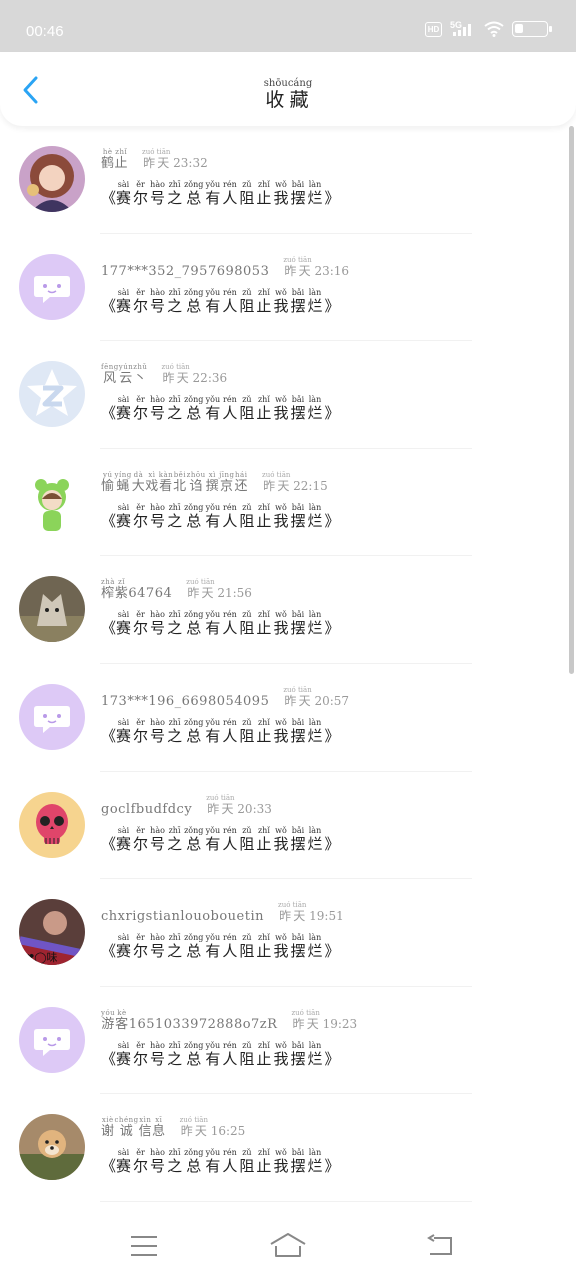 This screenshot has width=576, height=1280. I want to click on title-char: 总zǒng, so click(194, 947).